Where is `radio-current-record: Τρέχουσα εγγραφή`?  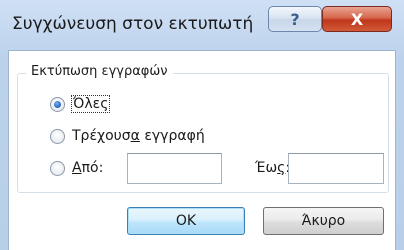
radio-current-record: Τρέχουσα εγγραφή is located at coordinates (127, 136).